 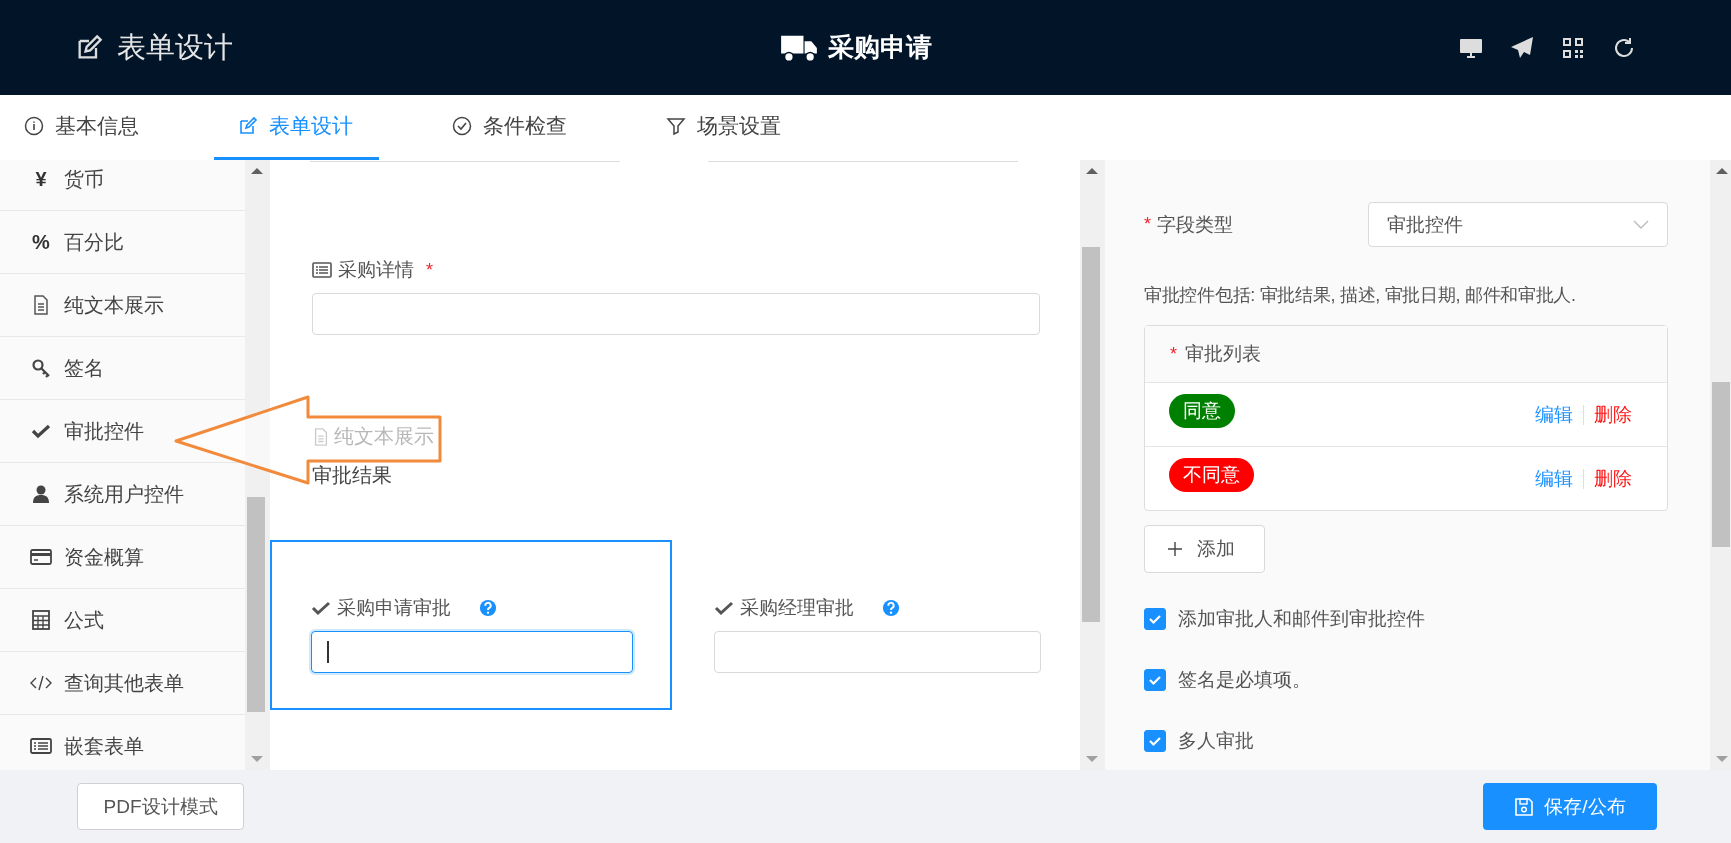 I want to click on option-label: 多人审批, so click(x=1216, y=740).